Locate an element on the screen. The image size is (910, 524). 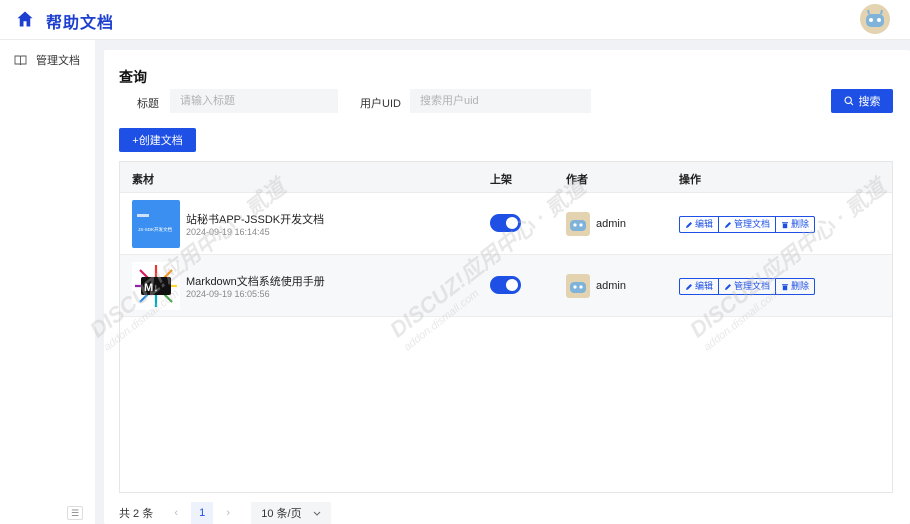
header-listed: 上架 is located at coordinates (501, 180).